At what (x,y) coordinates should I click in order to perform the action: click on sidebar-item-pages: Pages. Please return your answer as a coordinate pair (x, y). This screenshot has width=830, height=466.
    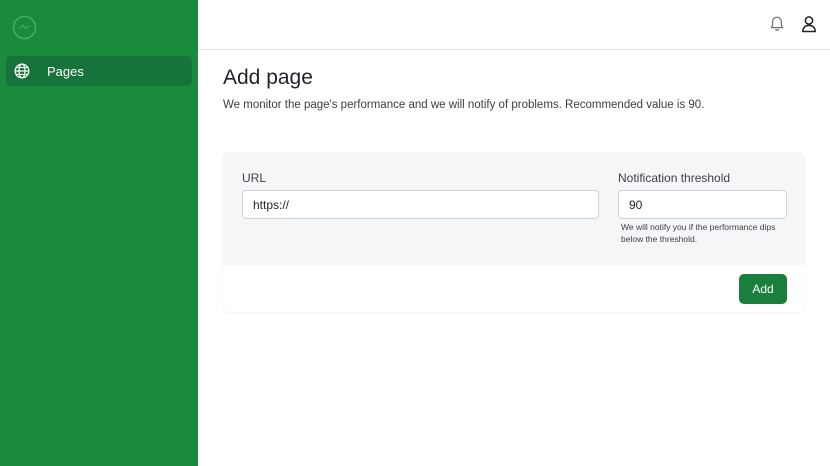
    Looking at the image, I should click on (99, 71).